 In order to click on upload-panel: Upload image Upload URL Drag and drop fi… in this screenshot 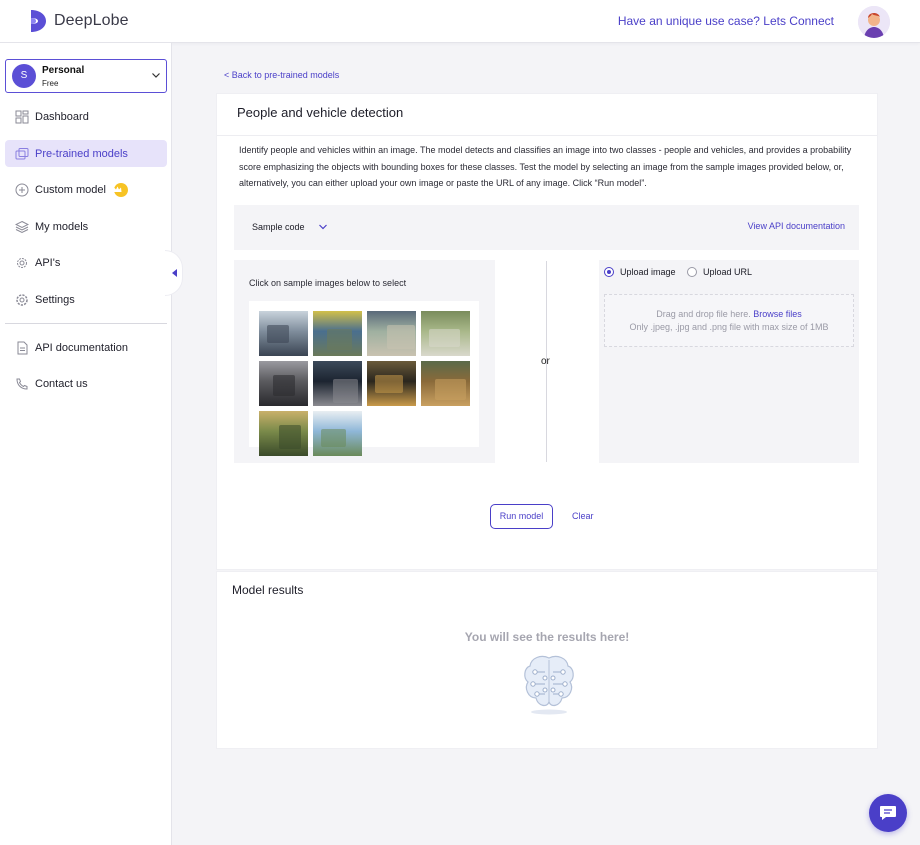, I will do `click(729, 361)`.